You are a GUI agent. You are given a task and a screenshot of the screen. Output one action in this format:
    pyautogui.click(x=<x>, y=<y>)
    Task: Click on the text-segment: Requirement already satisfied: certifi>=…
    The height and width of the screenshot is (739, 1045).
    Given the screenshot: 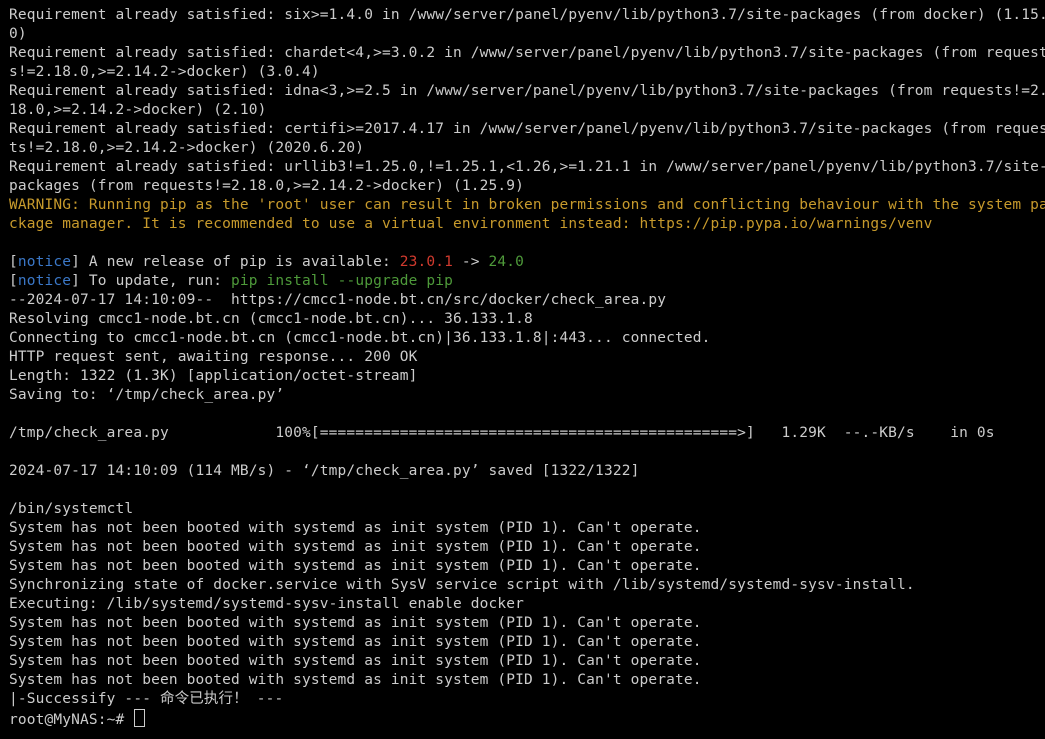 What is the action you would take?
    pyautogui.click(x=527, y=129)
    